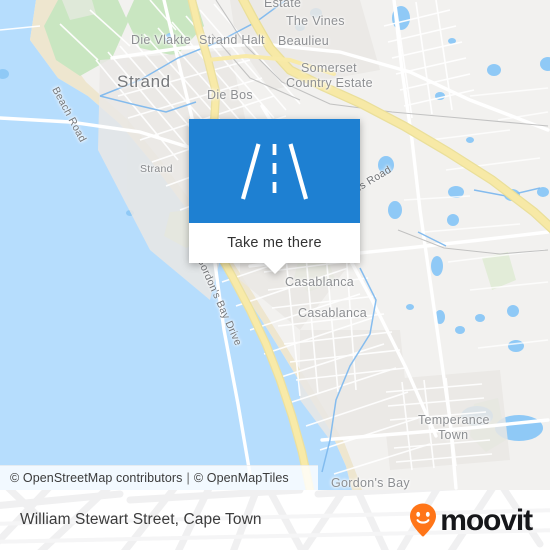 The height and width of the screenshot is (550, 550). What do you see at coordinates (304, 41) in the screenshot?
I see `map-label-beaulieu: Beaulieu` at bounding box center [304, 41].